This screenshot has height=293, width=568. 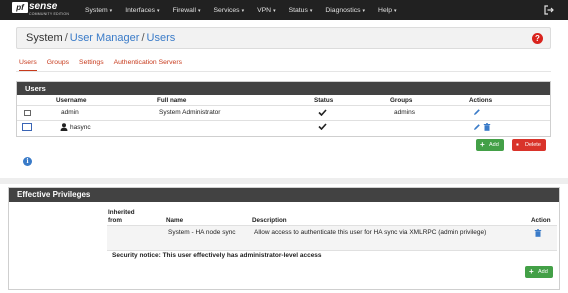 I want to click on users-panel-title: Users, so click(x=283, y=88).